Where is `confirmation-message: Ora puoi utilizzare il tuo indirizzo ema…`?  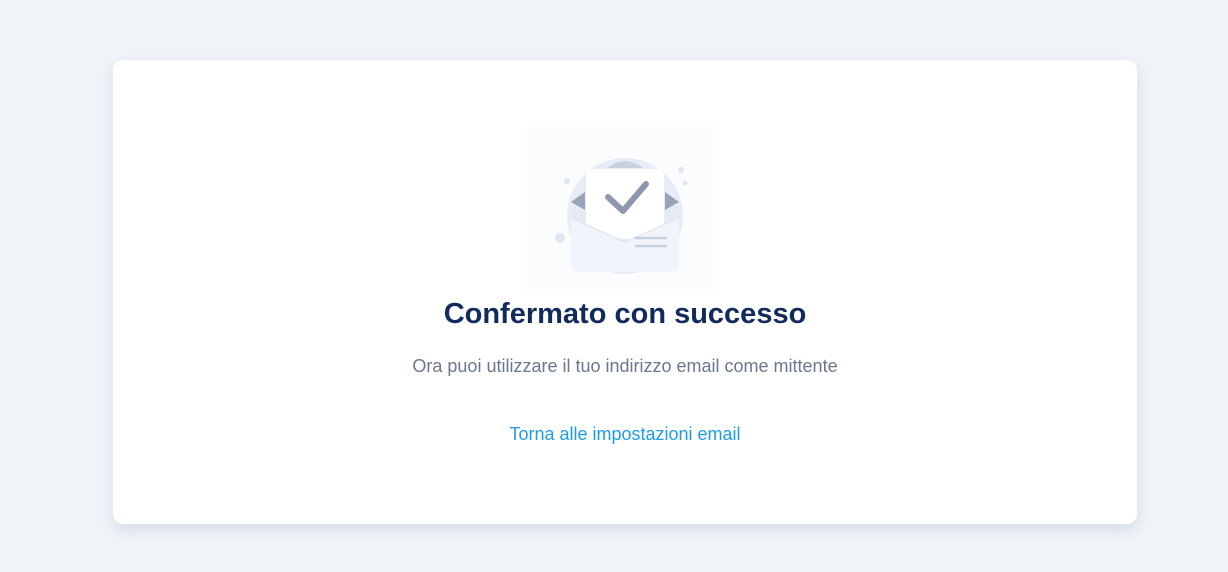 confirmation-message: Ora puoi utilizzare il tuo indirizzo ema… is located at coordinates (625, 366).